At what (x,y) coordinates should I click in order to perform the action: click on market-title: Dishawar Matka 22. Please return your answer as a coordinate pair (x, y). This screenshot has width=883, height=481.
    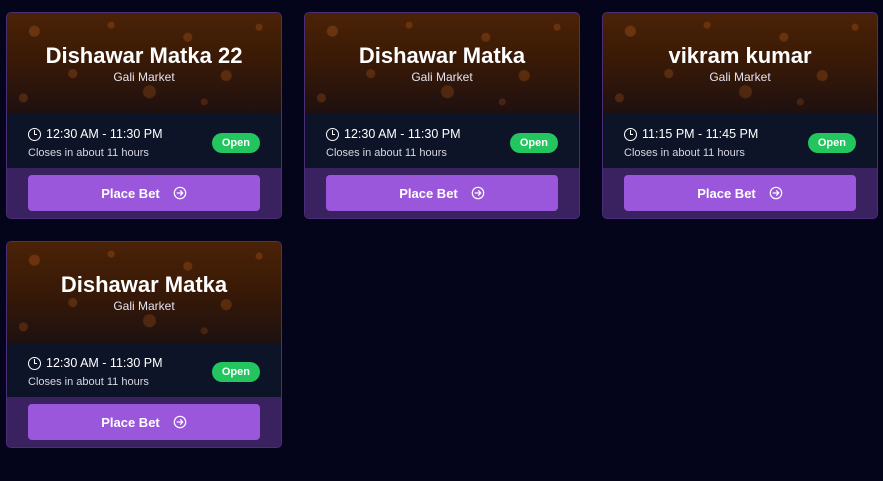
    Looking at the image, I should click on (144, 55).